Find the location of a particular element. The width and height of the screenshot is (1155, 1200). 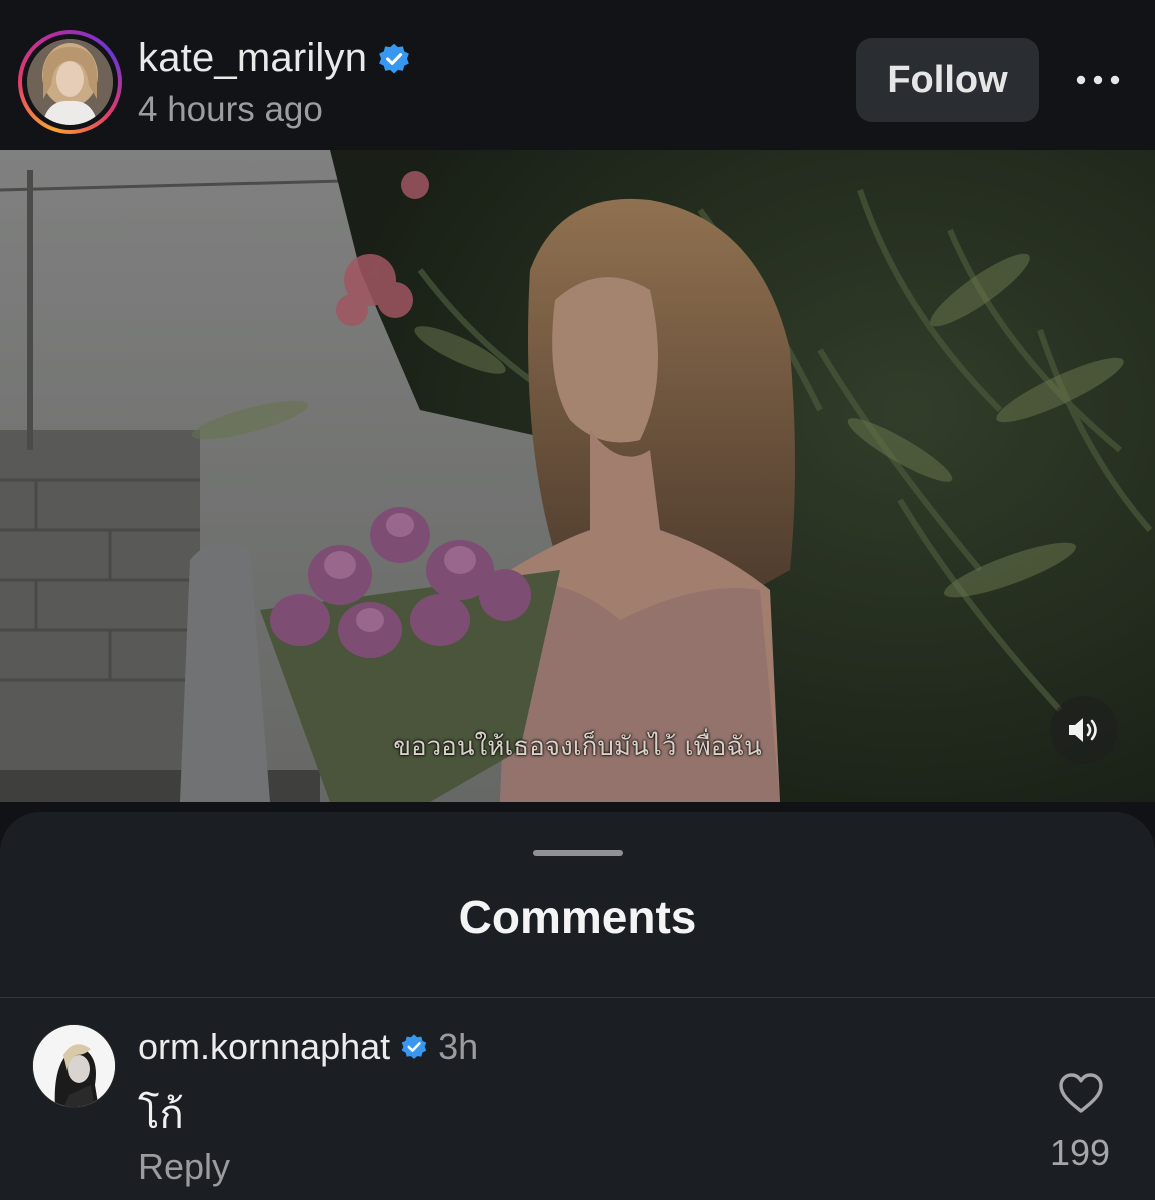

comments-title: Comments is located at coordinates (577, 917).